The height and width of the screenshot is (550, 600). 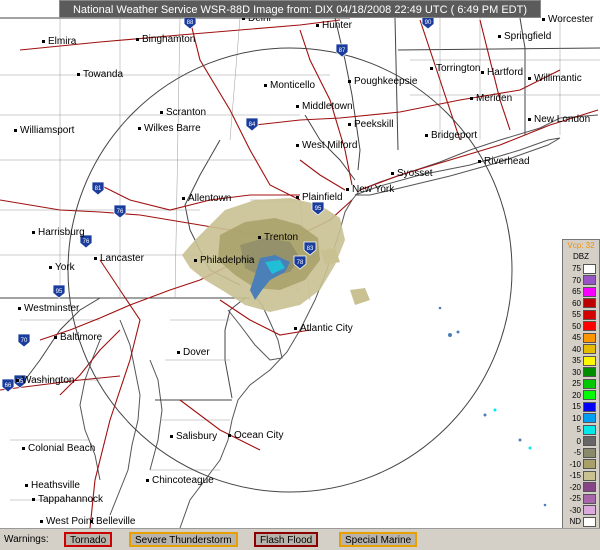 What do you see at coordinates (527, 36) in the screenshot?
I see `city-label: Springfield` at bounding box center [527, 36].